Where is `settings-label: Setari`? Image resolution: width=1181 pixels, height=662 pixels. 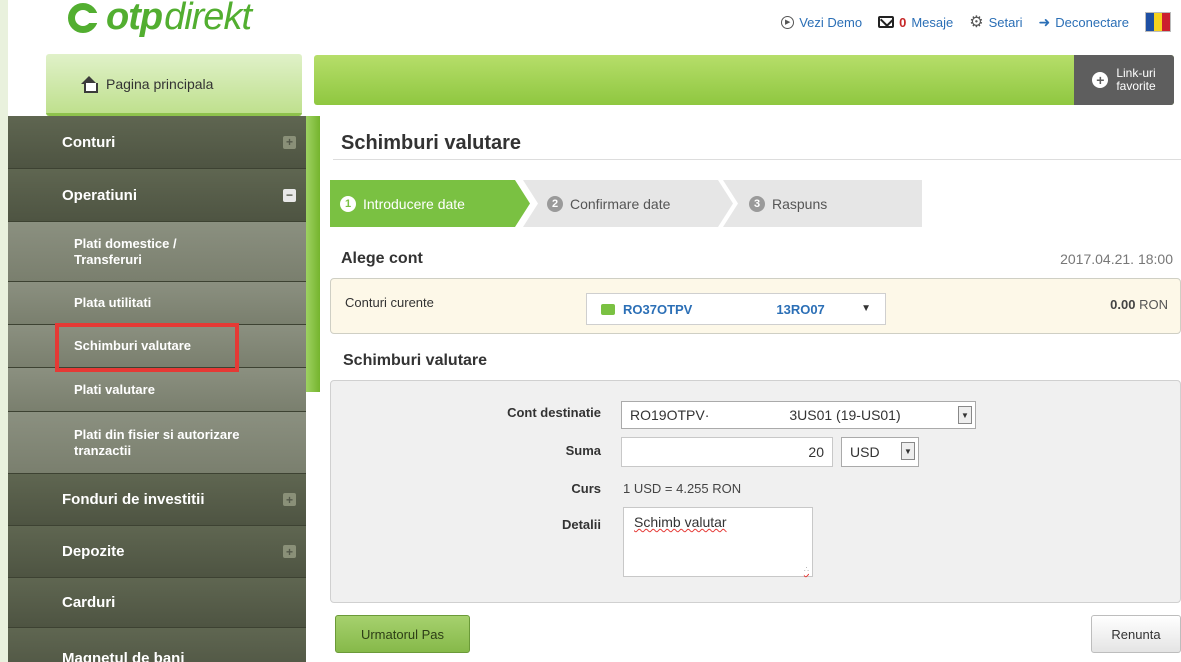 settings-label: Setari is located at coordinates (1005, 22).